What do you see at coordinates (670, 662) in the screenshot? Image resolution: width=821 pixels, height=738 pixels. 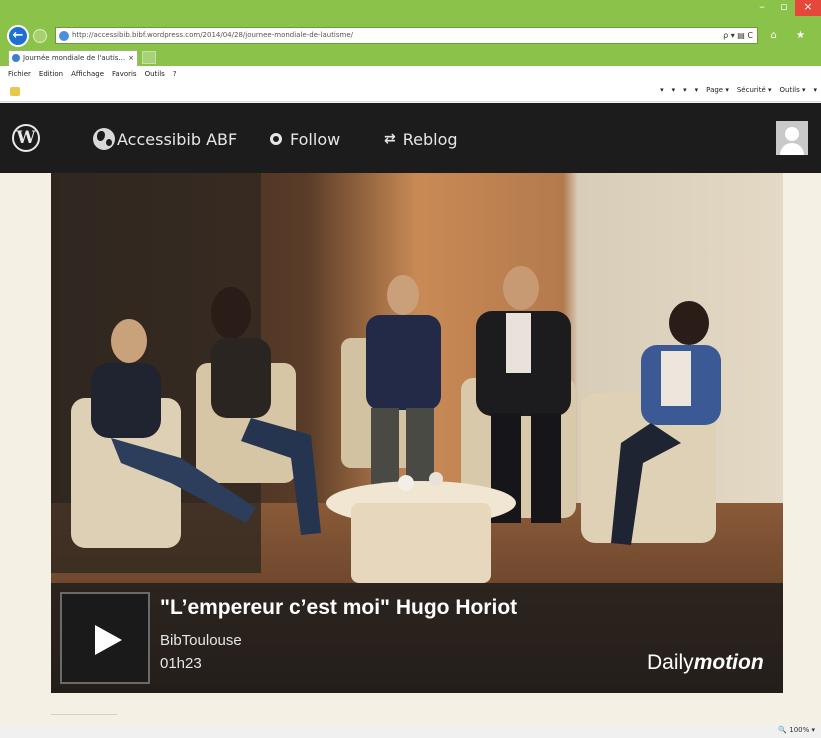 I see `dailymotion-logo-light: Daily` at bounding box center [670, 662].